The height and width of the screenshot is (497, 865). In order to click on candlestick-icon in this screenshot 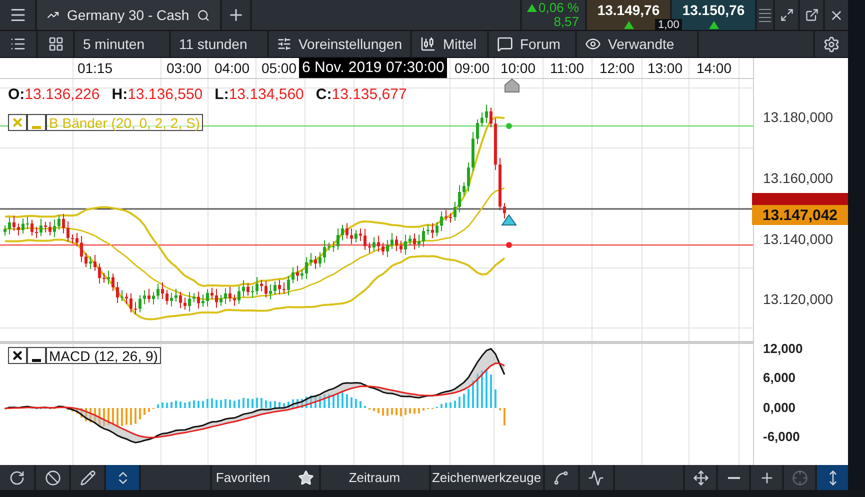, I will do `click(428, 44)`.